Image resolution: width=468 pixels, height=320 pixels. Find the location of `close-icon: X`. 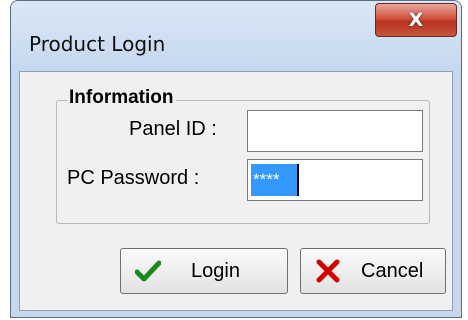

close-icon: X is located at coordinates (416, 20).